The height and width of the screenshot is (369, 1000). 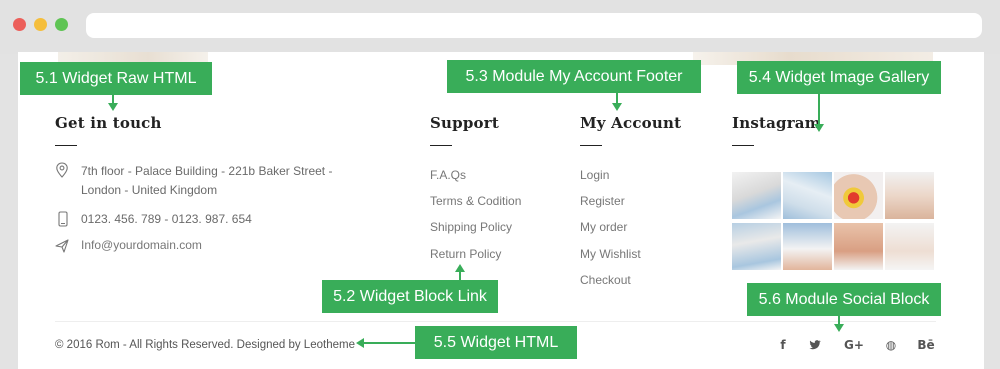 What do you see at coordinates (63, 219) in the screenshot?
I see `phone-icon` at bounding box center [63, 219].